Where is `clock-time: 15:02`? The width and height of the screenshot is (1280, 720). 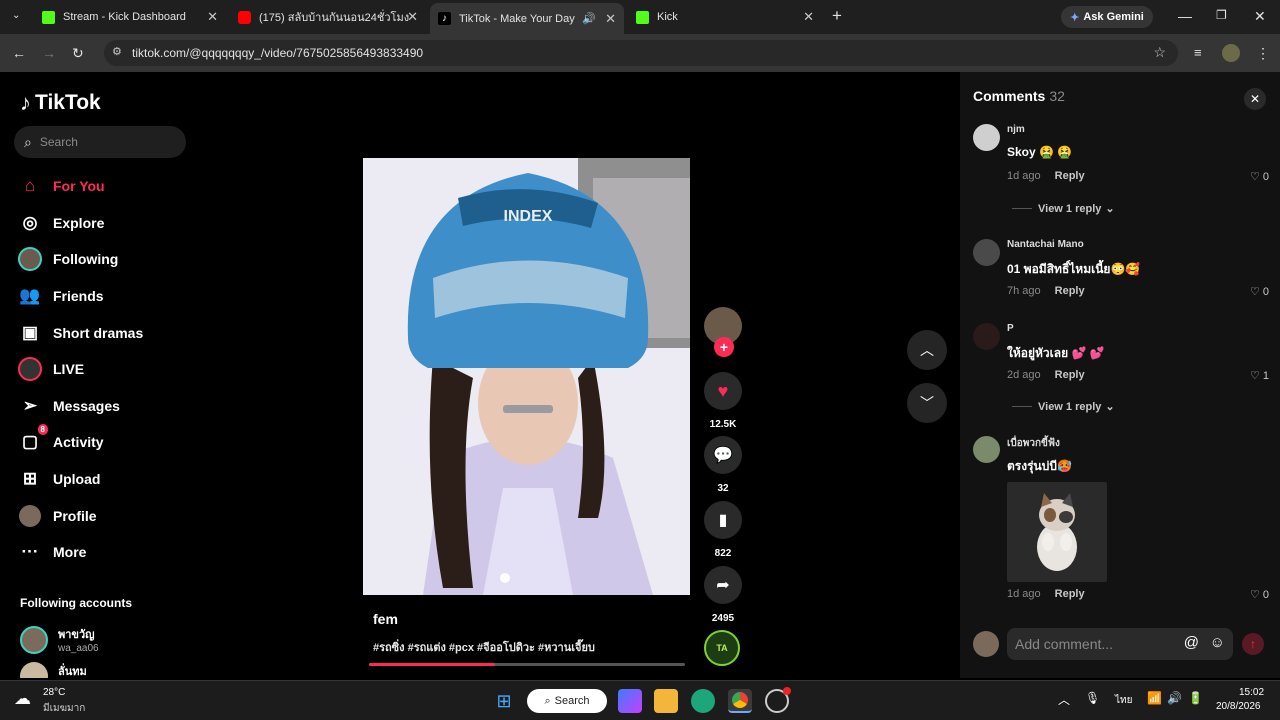 clock-time: 15:02 is located at coordinates (1251, 692).